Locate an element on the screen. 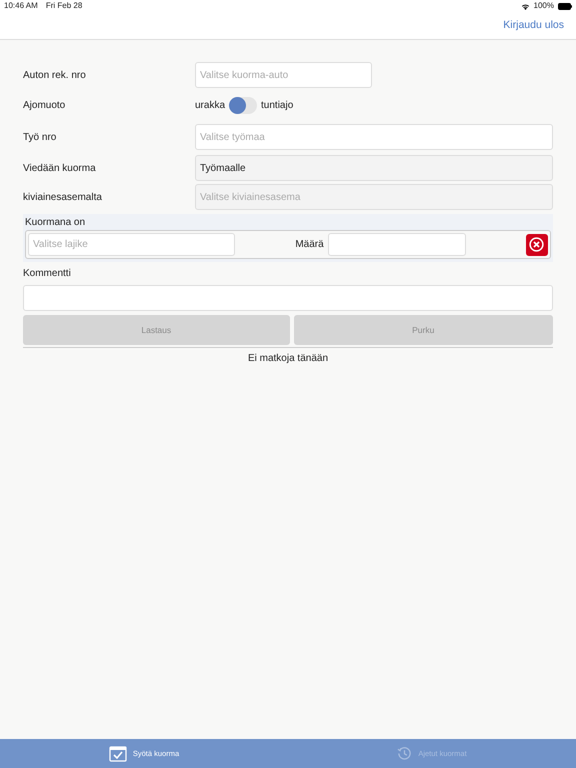 The image size is (576, 768). status-time: 10:46 AM is located at coordinates (21, 6).